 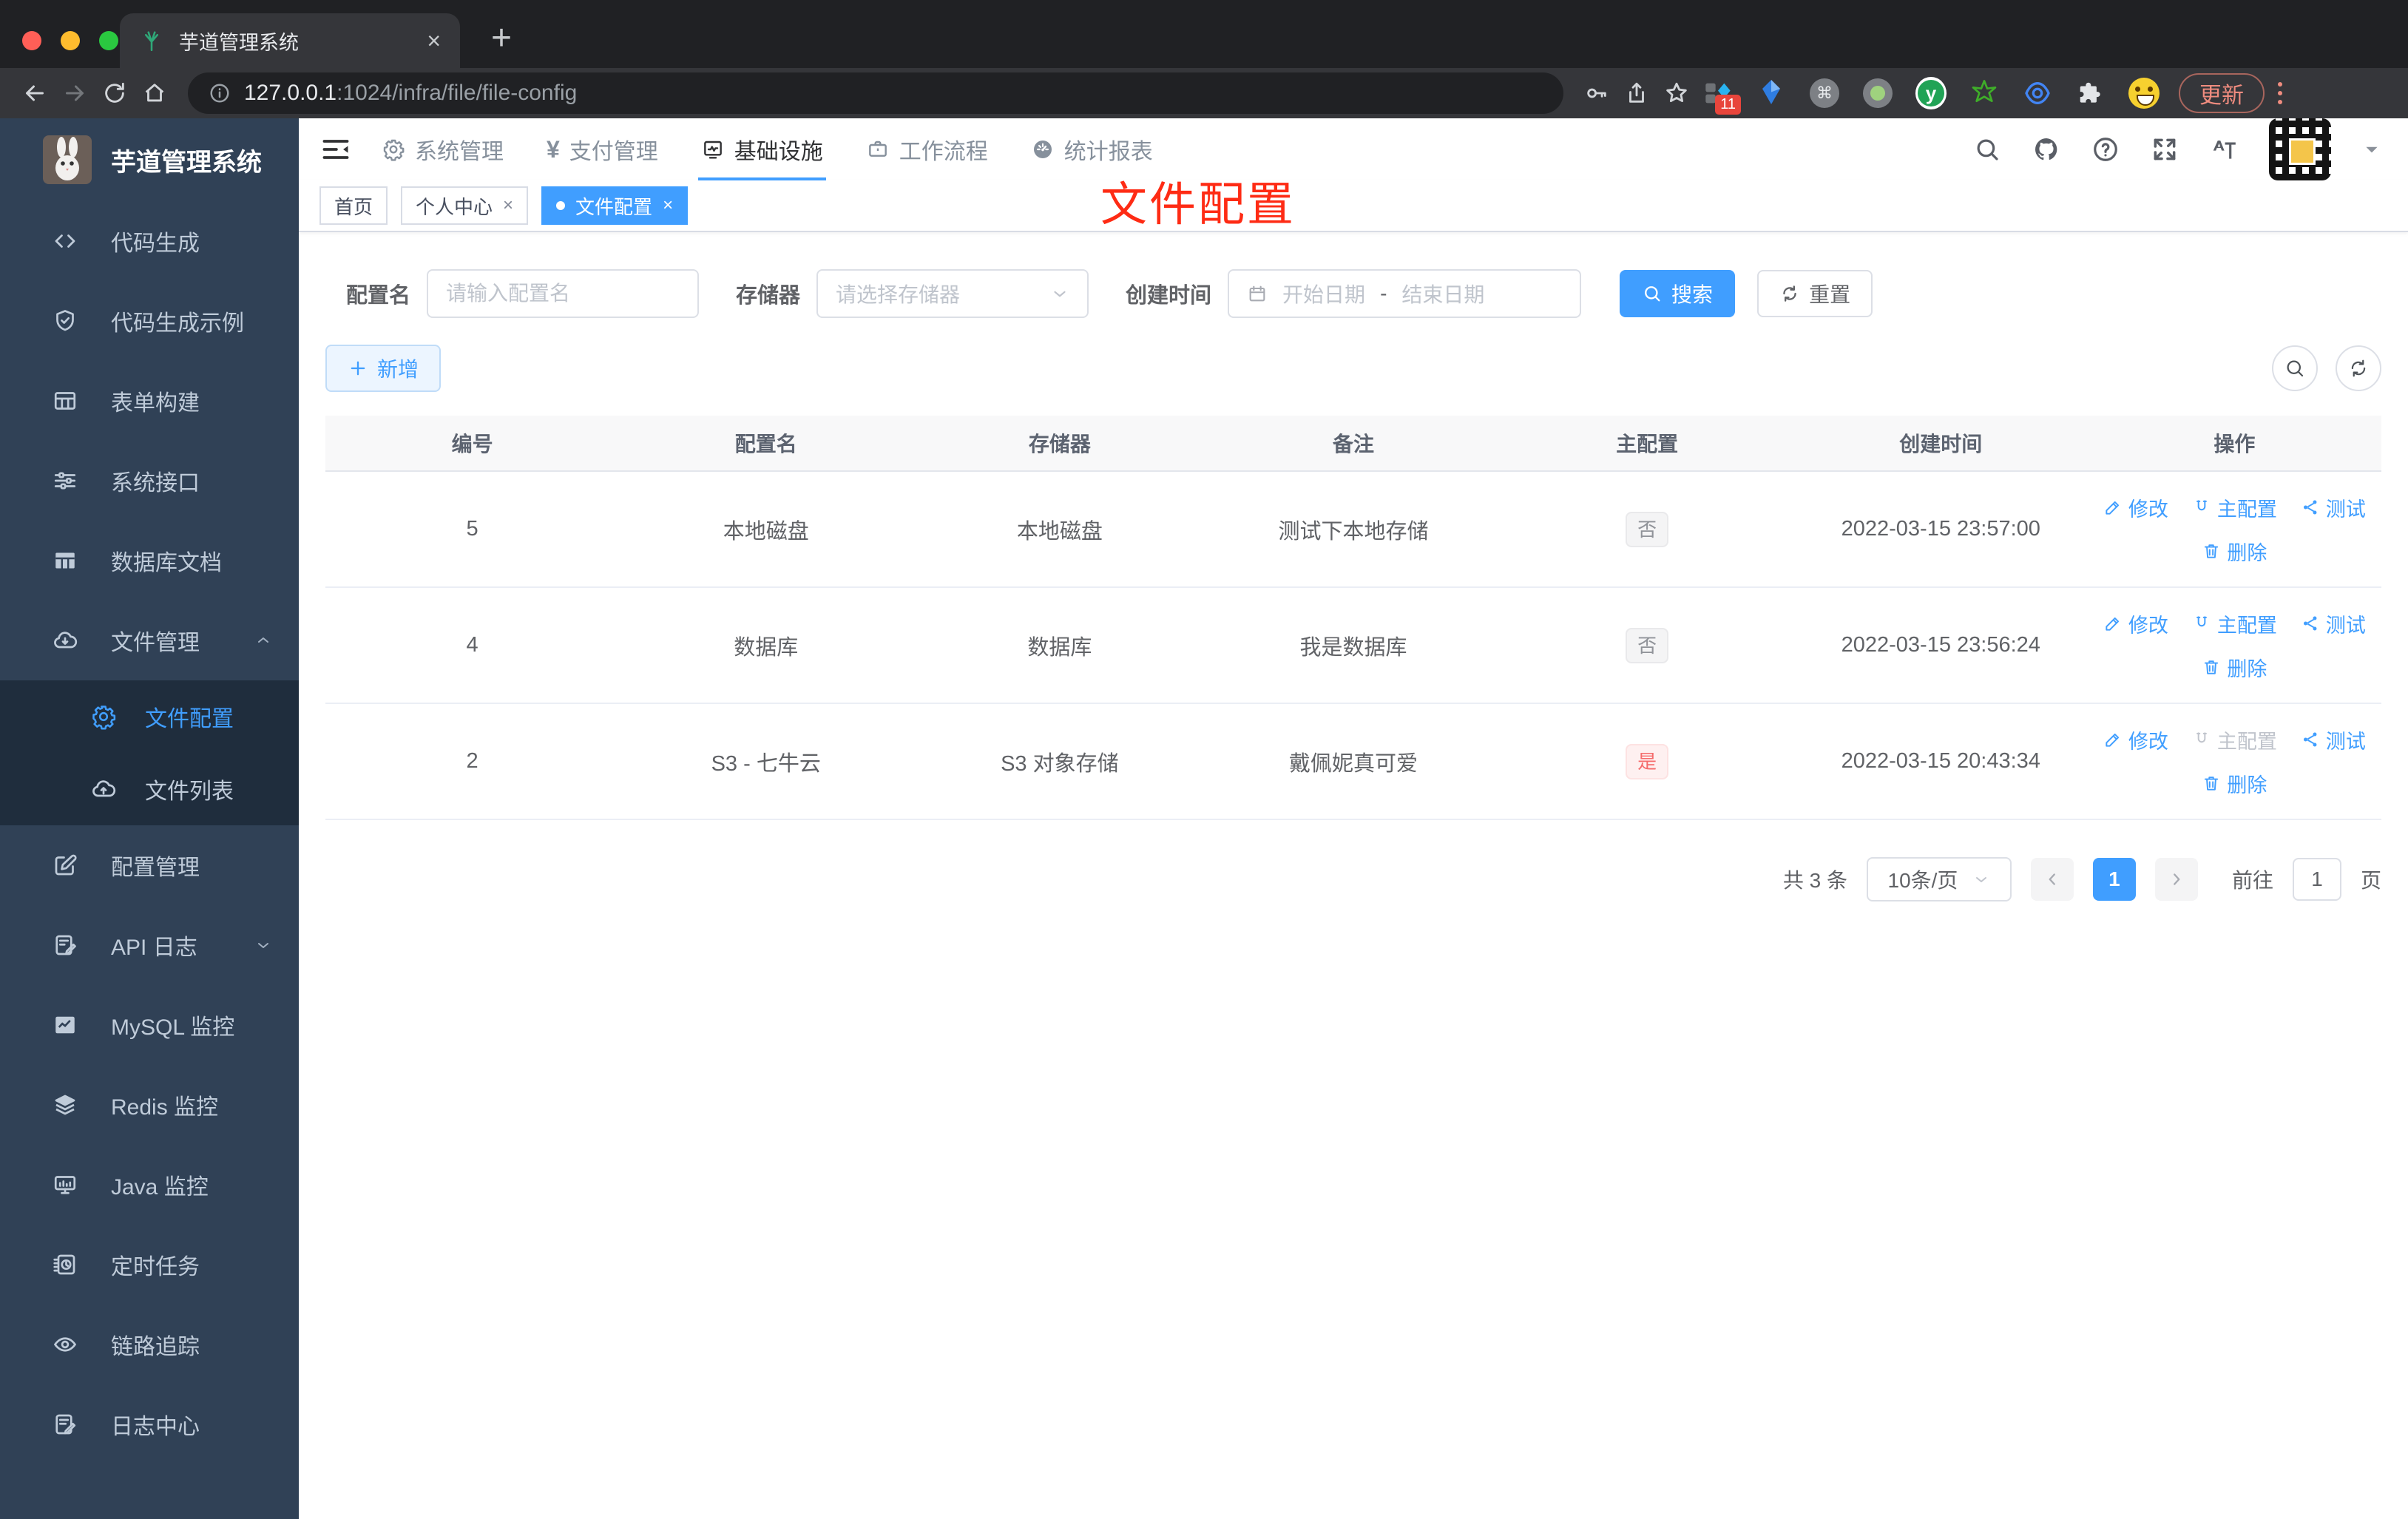 What do you see at coordinates (149, 789) in the screenshot?
I see `sidebar-item-file-list: 文件列表` at bounding box center [149, 789].